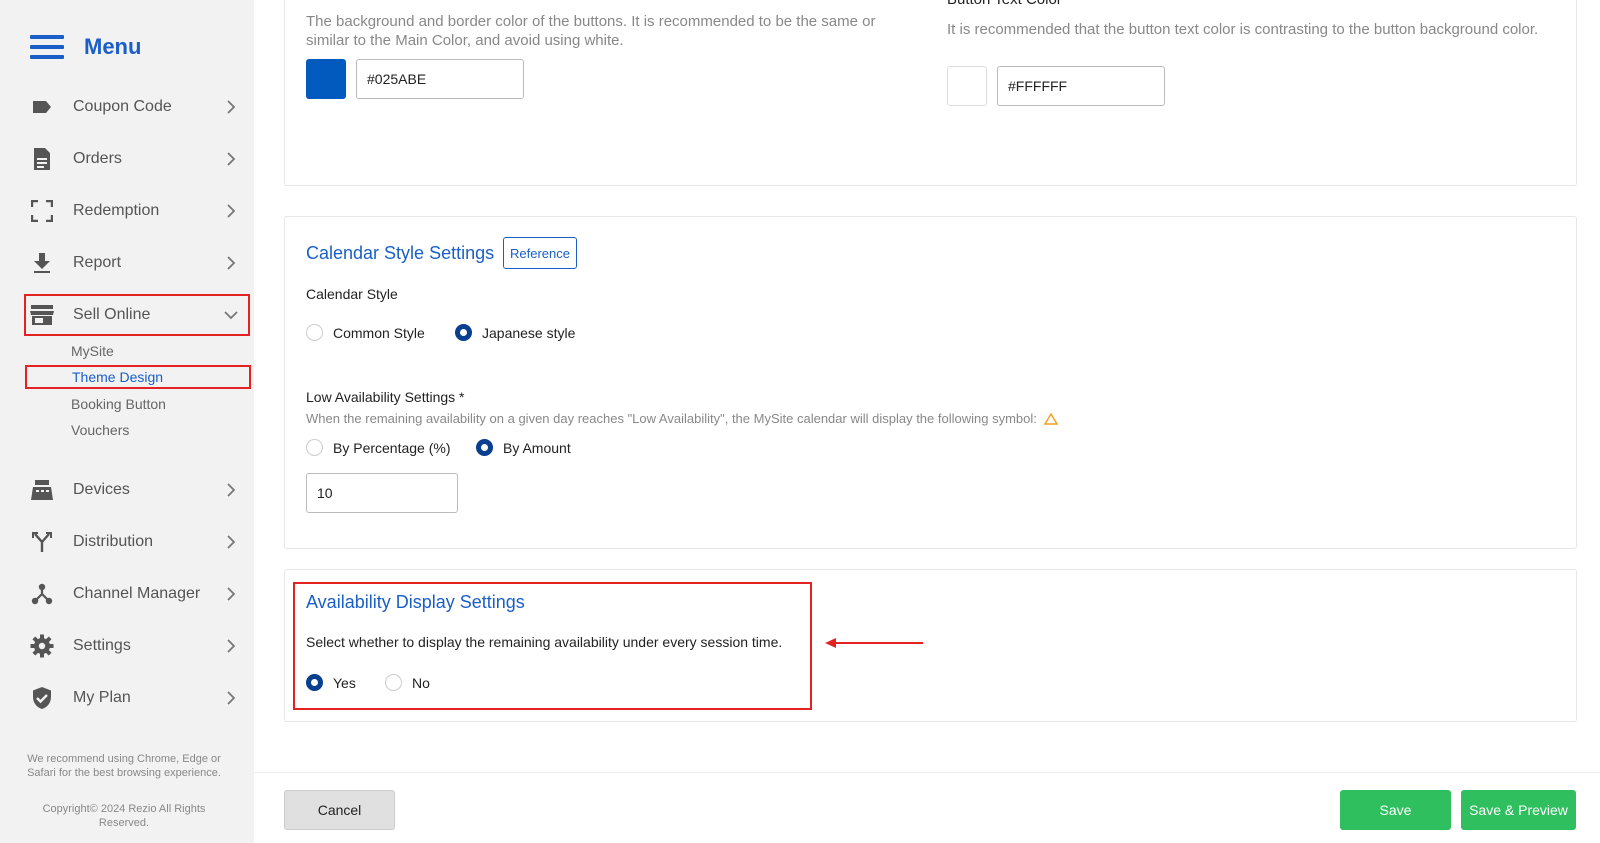  What do you see at coordinates (1518, 810) in the screenshot?
I see `save-preview-button: Save & Preview` at bounding box center [1518, 810].